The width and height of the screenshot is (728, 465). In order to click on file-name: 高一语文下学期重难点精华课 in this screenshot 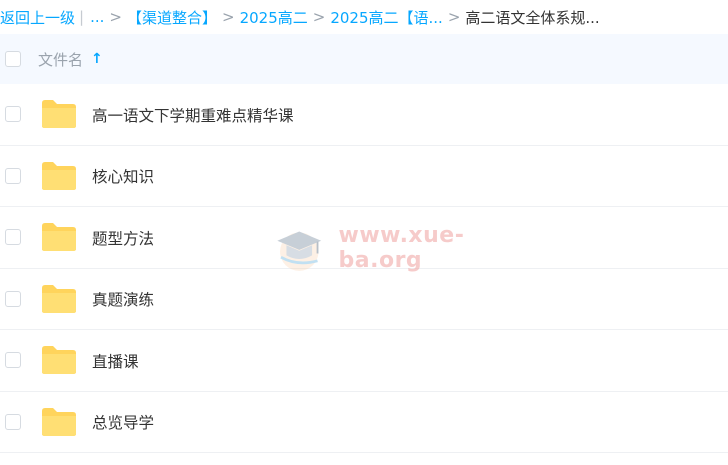, I will do `click(193, 114)`.